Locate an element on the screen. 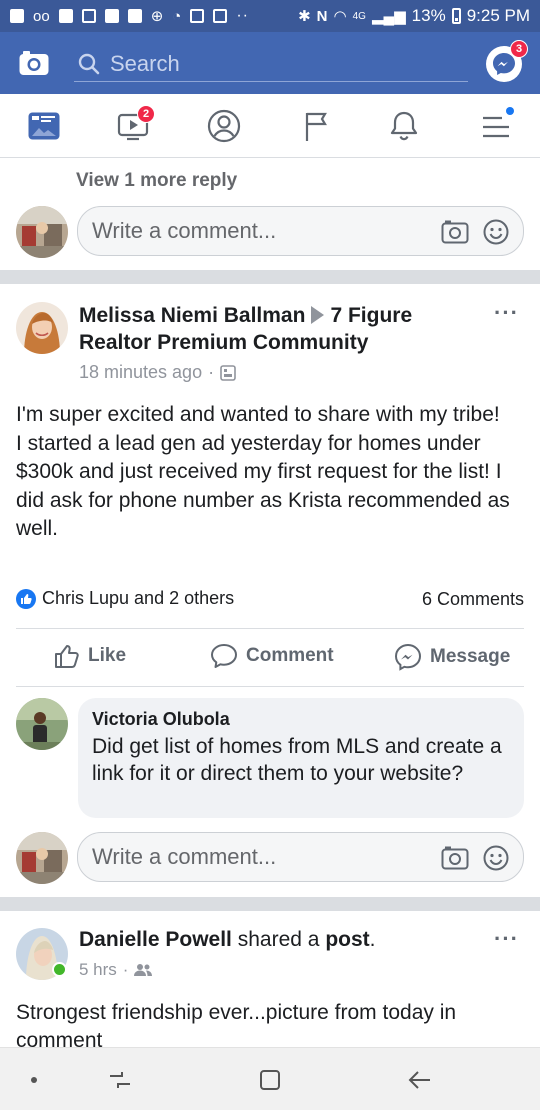  system-navigation-bar is located at coordinates (270, 1078).